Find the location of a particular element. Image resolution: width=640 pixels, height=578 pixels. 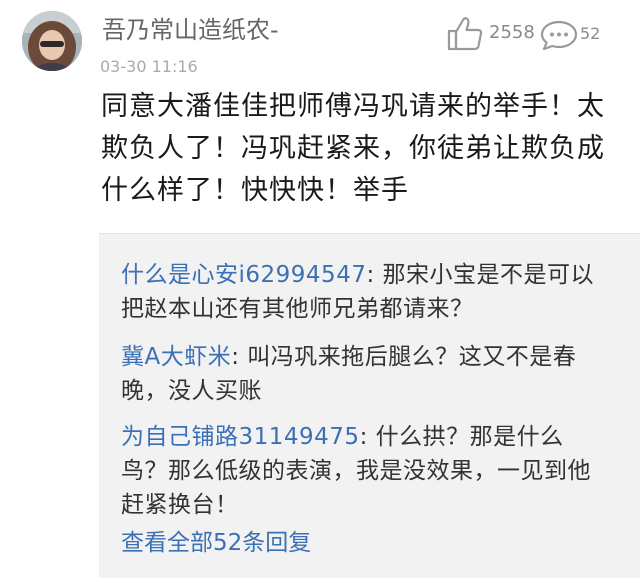

like-count: 2558 is located at coordinates (512, 32).